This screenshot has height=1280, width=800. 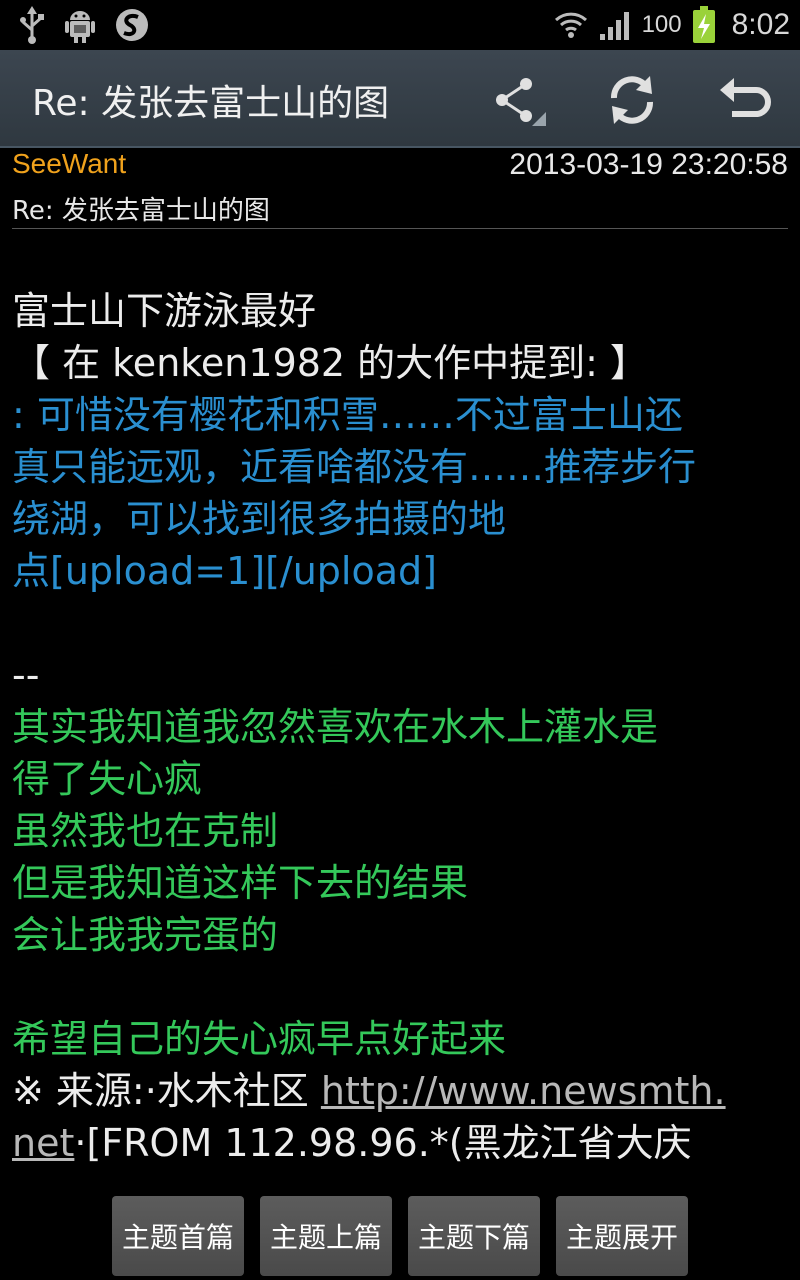 I want to click on post-subject: Re: 发张去富士山的图, so click(x=141, y=211).